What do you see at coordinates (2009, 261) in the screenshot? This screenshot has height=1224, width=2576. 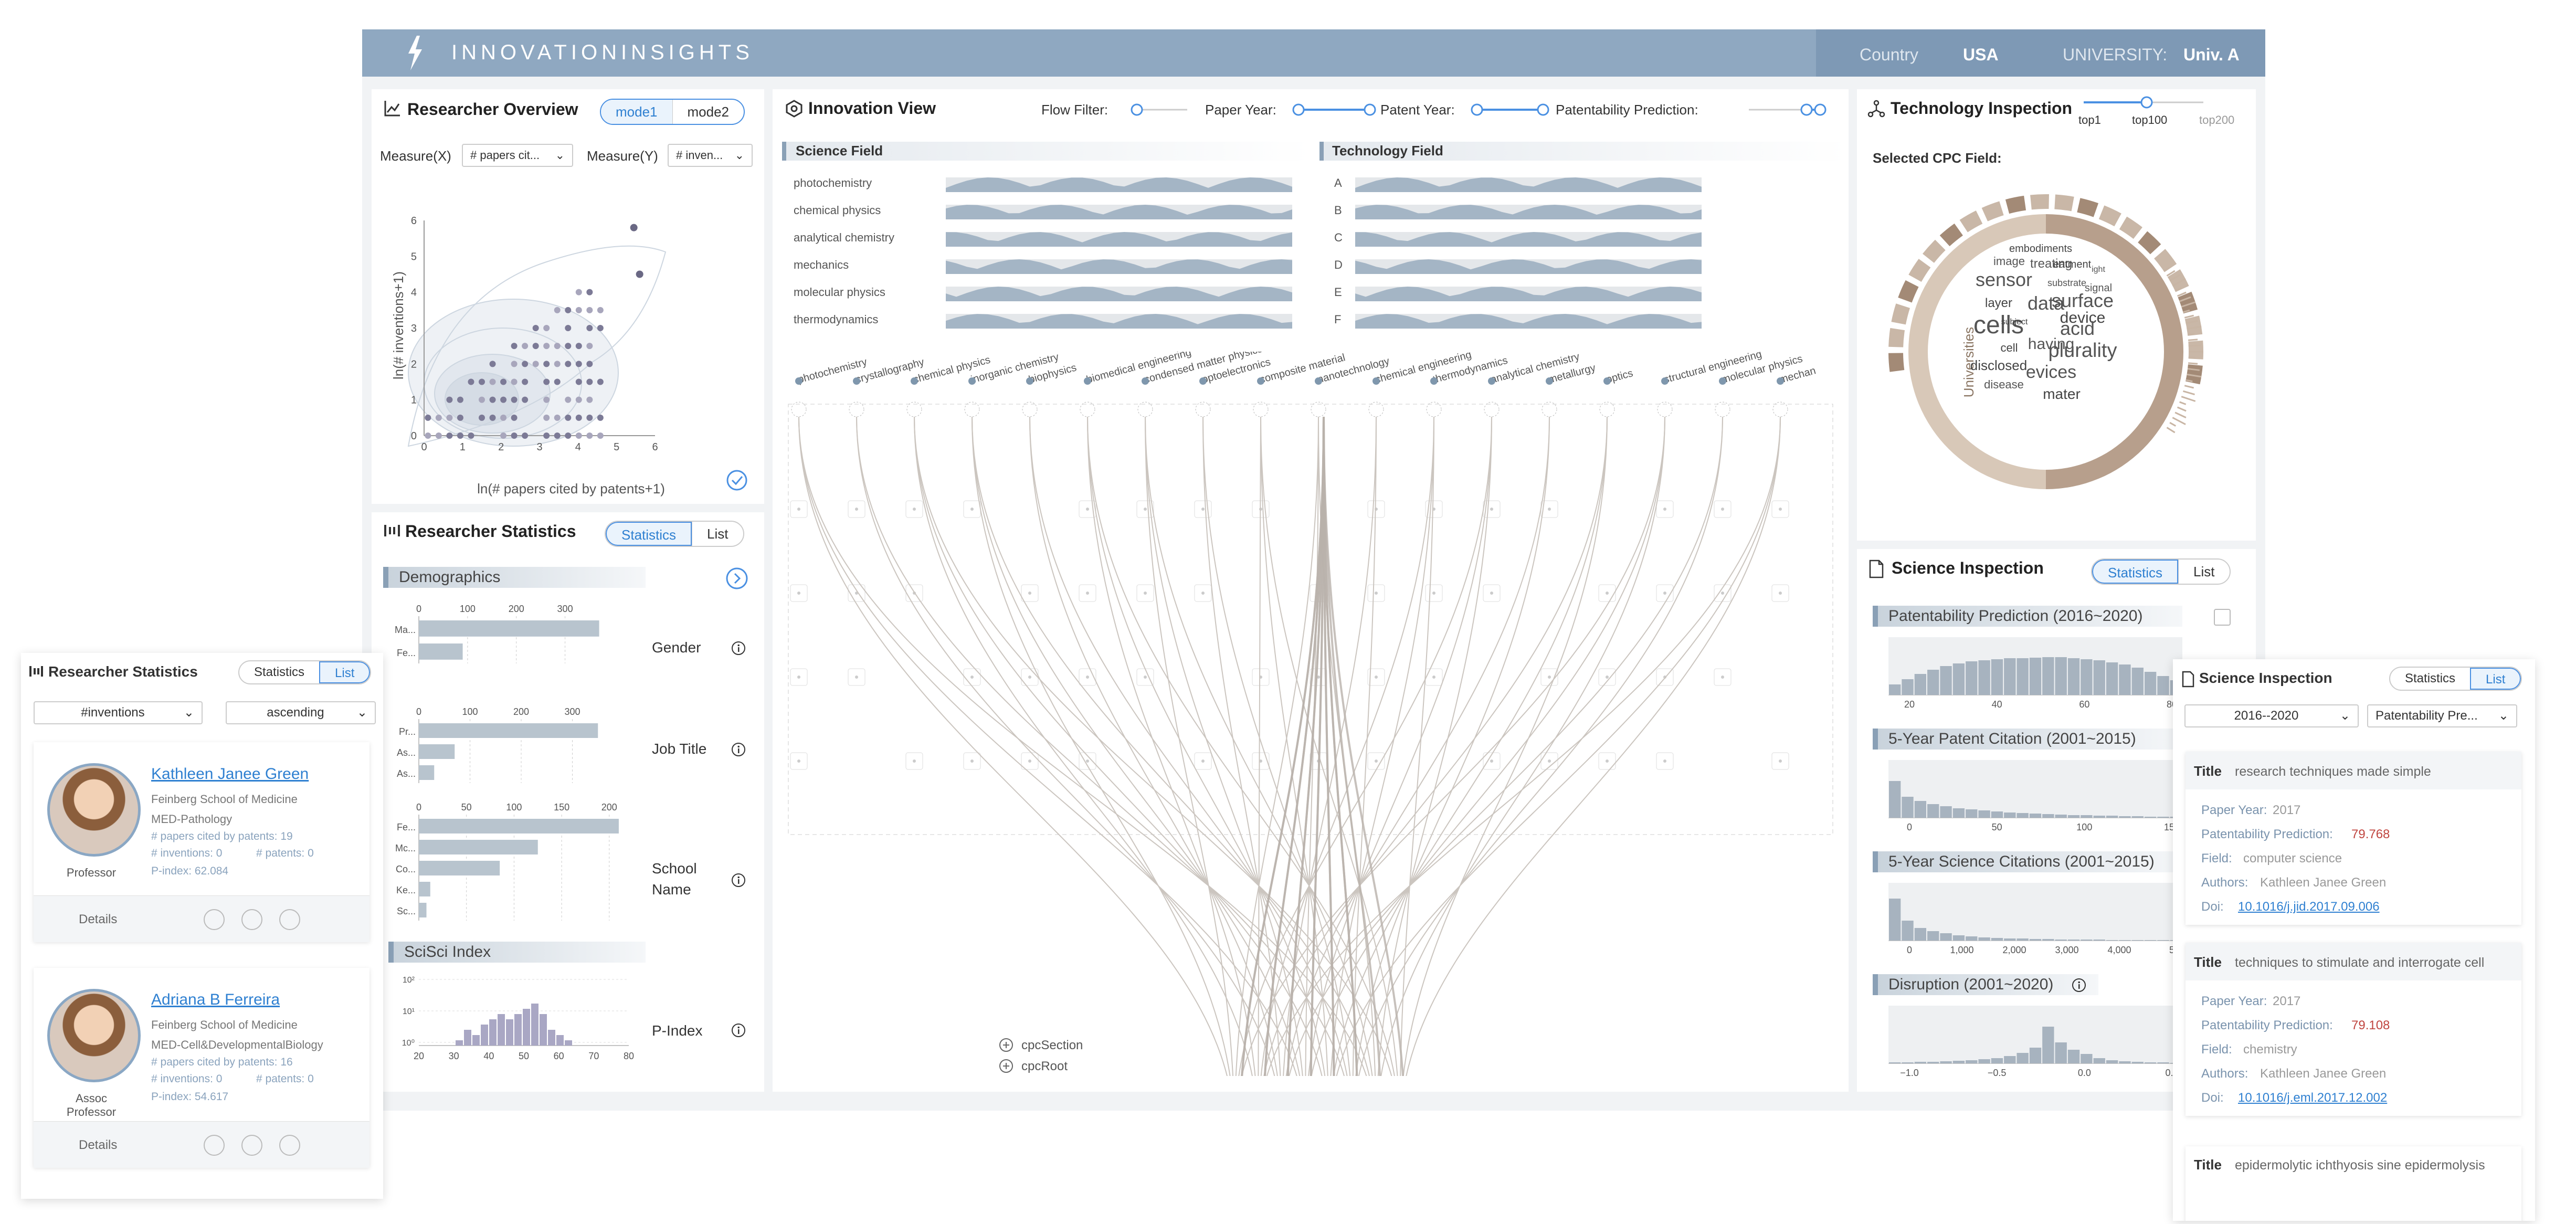 I see `word: image` at bounding box center [2009, 261].